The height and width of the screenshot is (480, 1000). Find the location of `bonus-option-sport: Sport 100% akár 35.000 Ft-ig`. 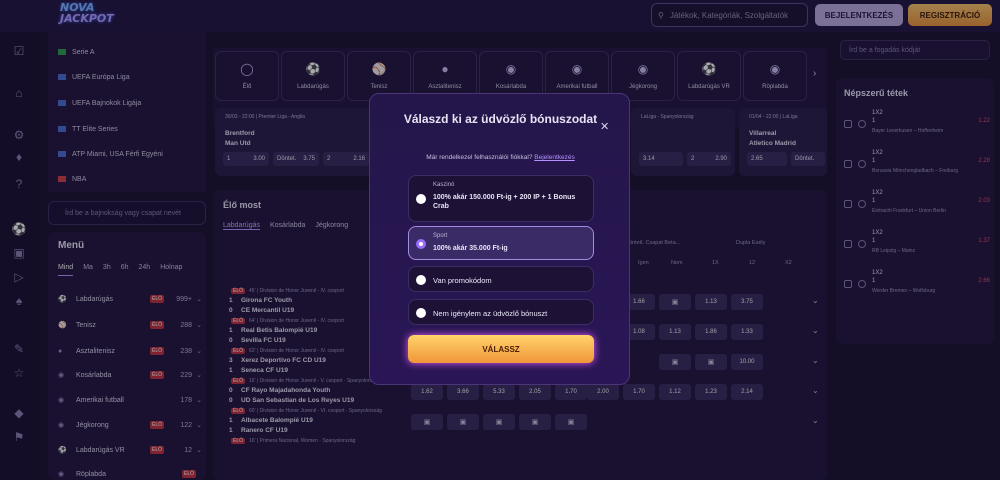

bonus-option-sport: Sport 100% akár 35.000 Ft-ig is located at coordinates (501, 243).